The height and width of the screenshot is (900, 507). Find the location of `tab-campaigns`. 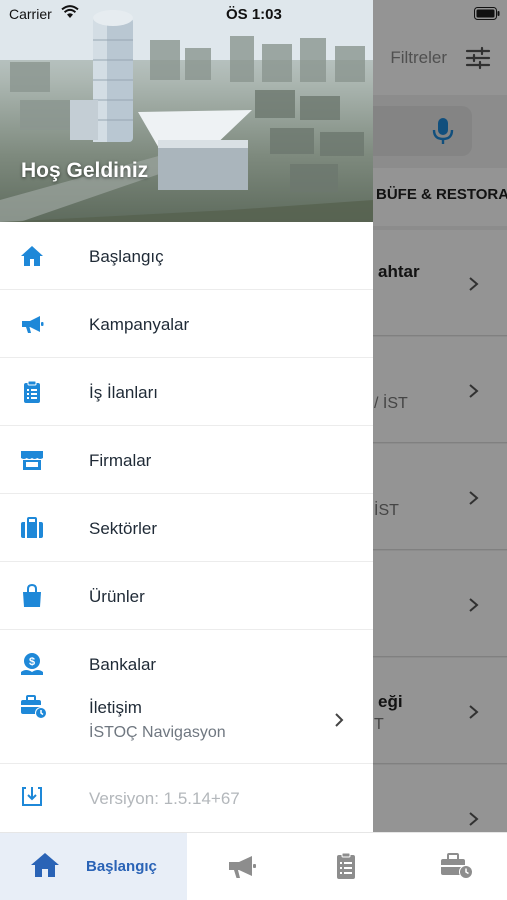

tab-campaigns is located at coordinates (250, 866).